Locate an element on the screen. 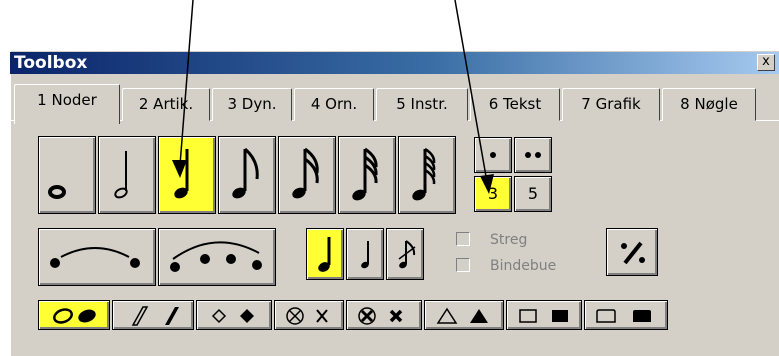  triplet-button: 3 is located at coordinates (493, 194).